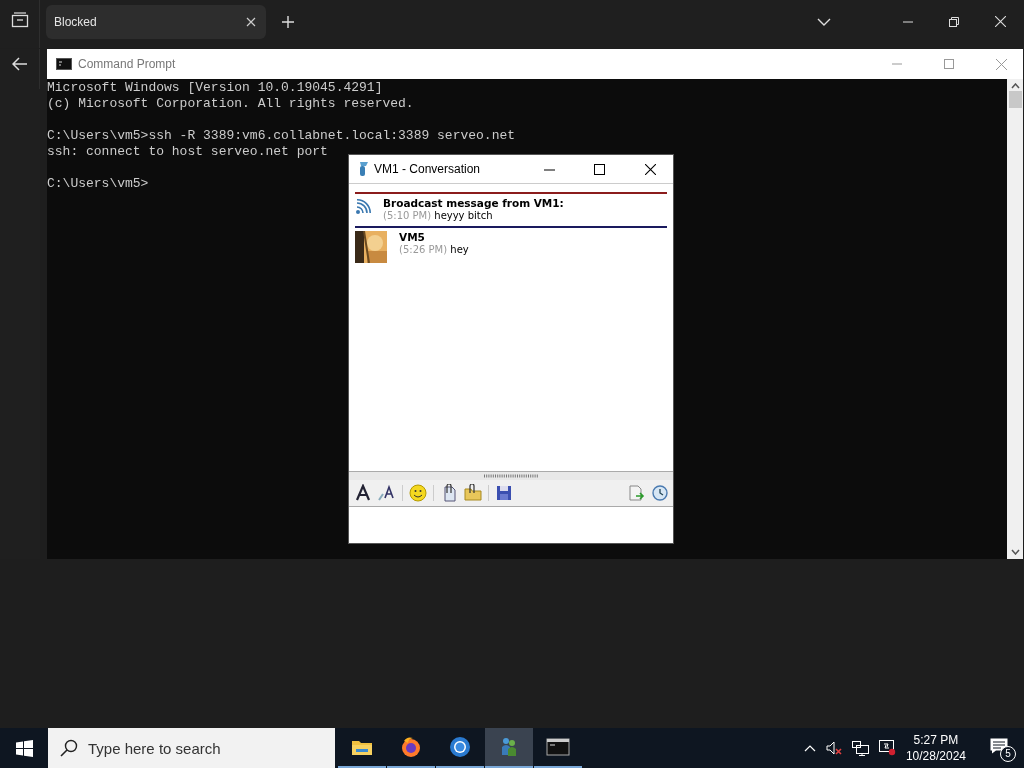 Image resolution: width=1024 pixels, height=768 pixels. I want to click on console-line: ssh: connect to host serveo.net port, so click(187, 152).